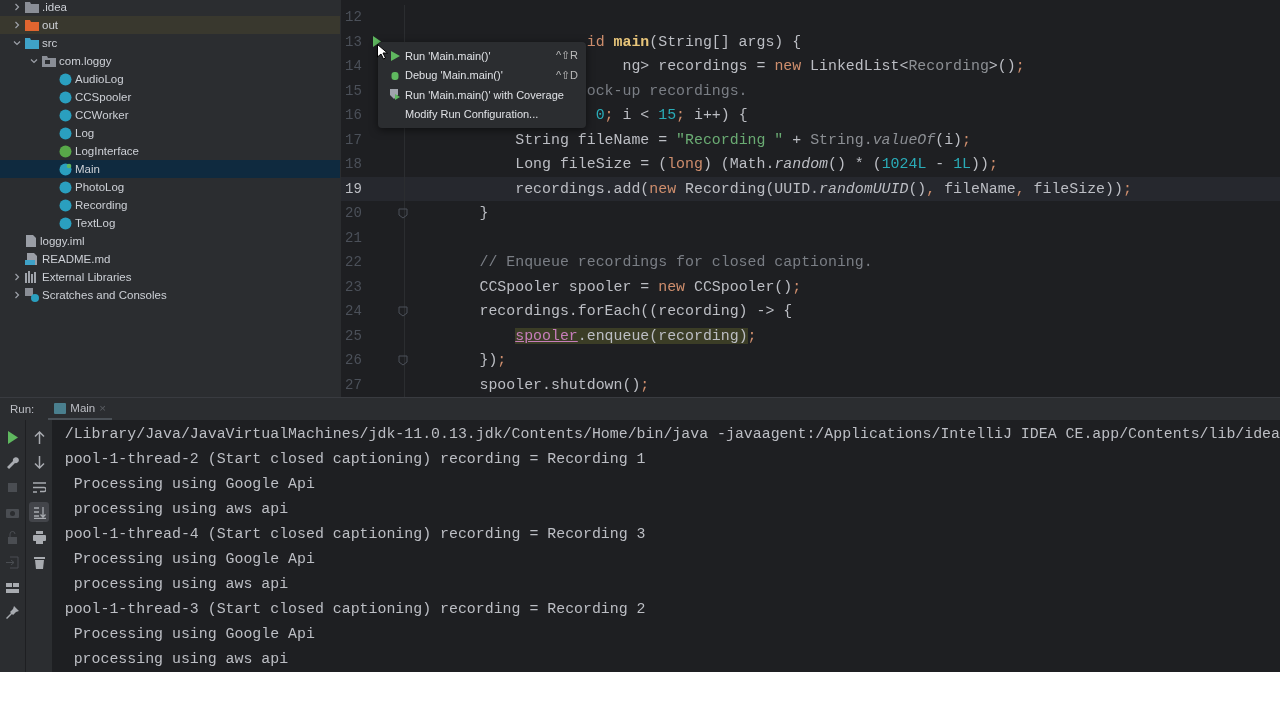 The width and height of the screenshot is (1280, 720). Describe the element at coordinates (13, 587) in the screenshot. I see `layout-icon` at that location.